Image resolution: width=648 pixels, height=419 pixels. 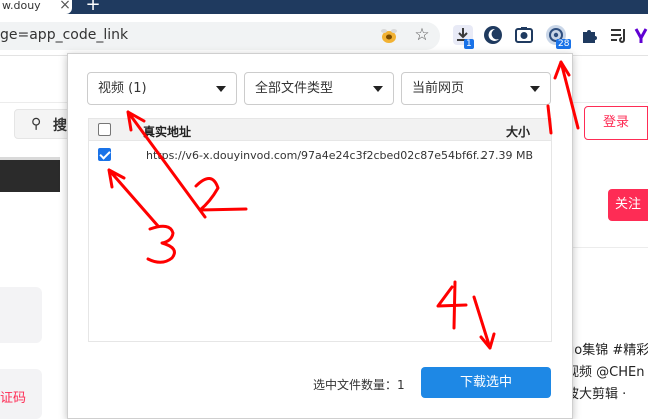 I want to click on right-column-divider, so click(x=604, y=247).